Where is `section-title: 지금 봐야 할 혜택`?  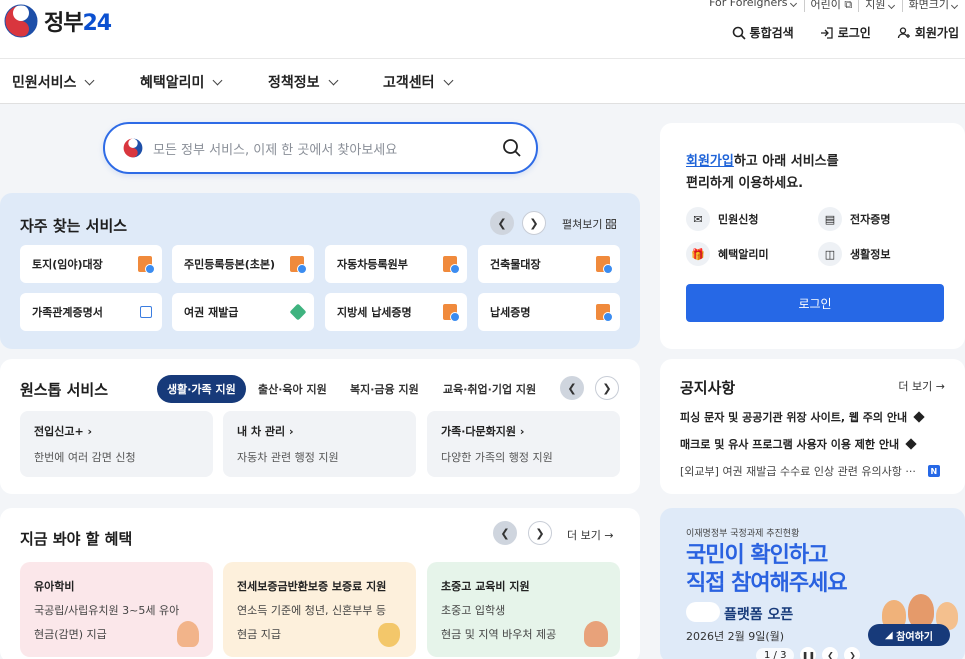 section-title: 지금 봐야 할 혜택 is located at coordinates (76, 539).